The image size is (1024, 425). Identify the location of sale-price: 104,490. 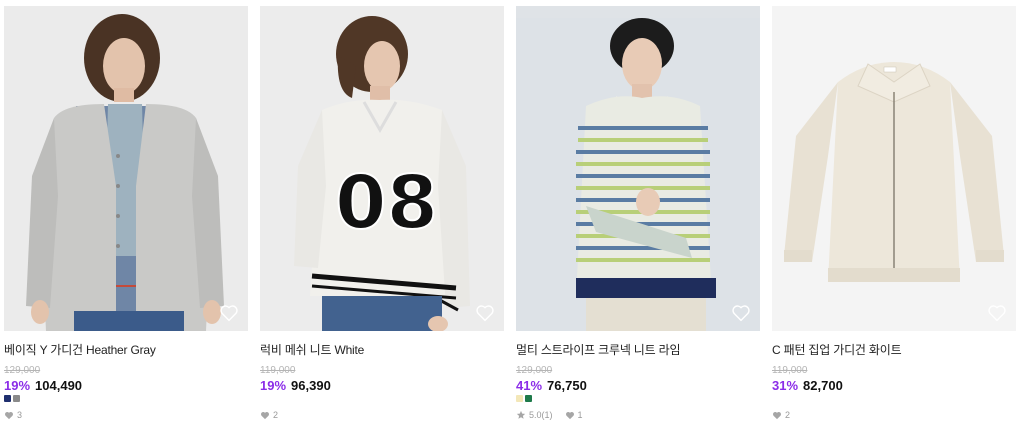
(59, 385).